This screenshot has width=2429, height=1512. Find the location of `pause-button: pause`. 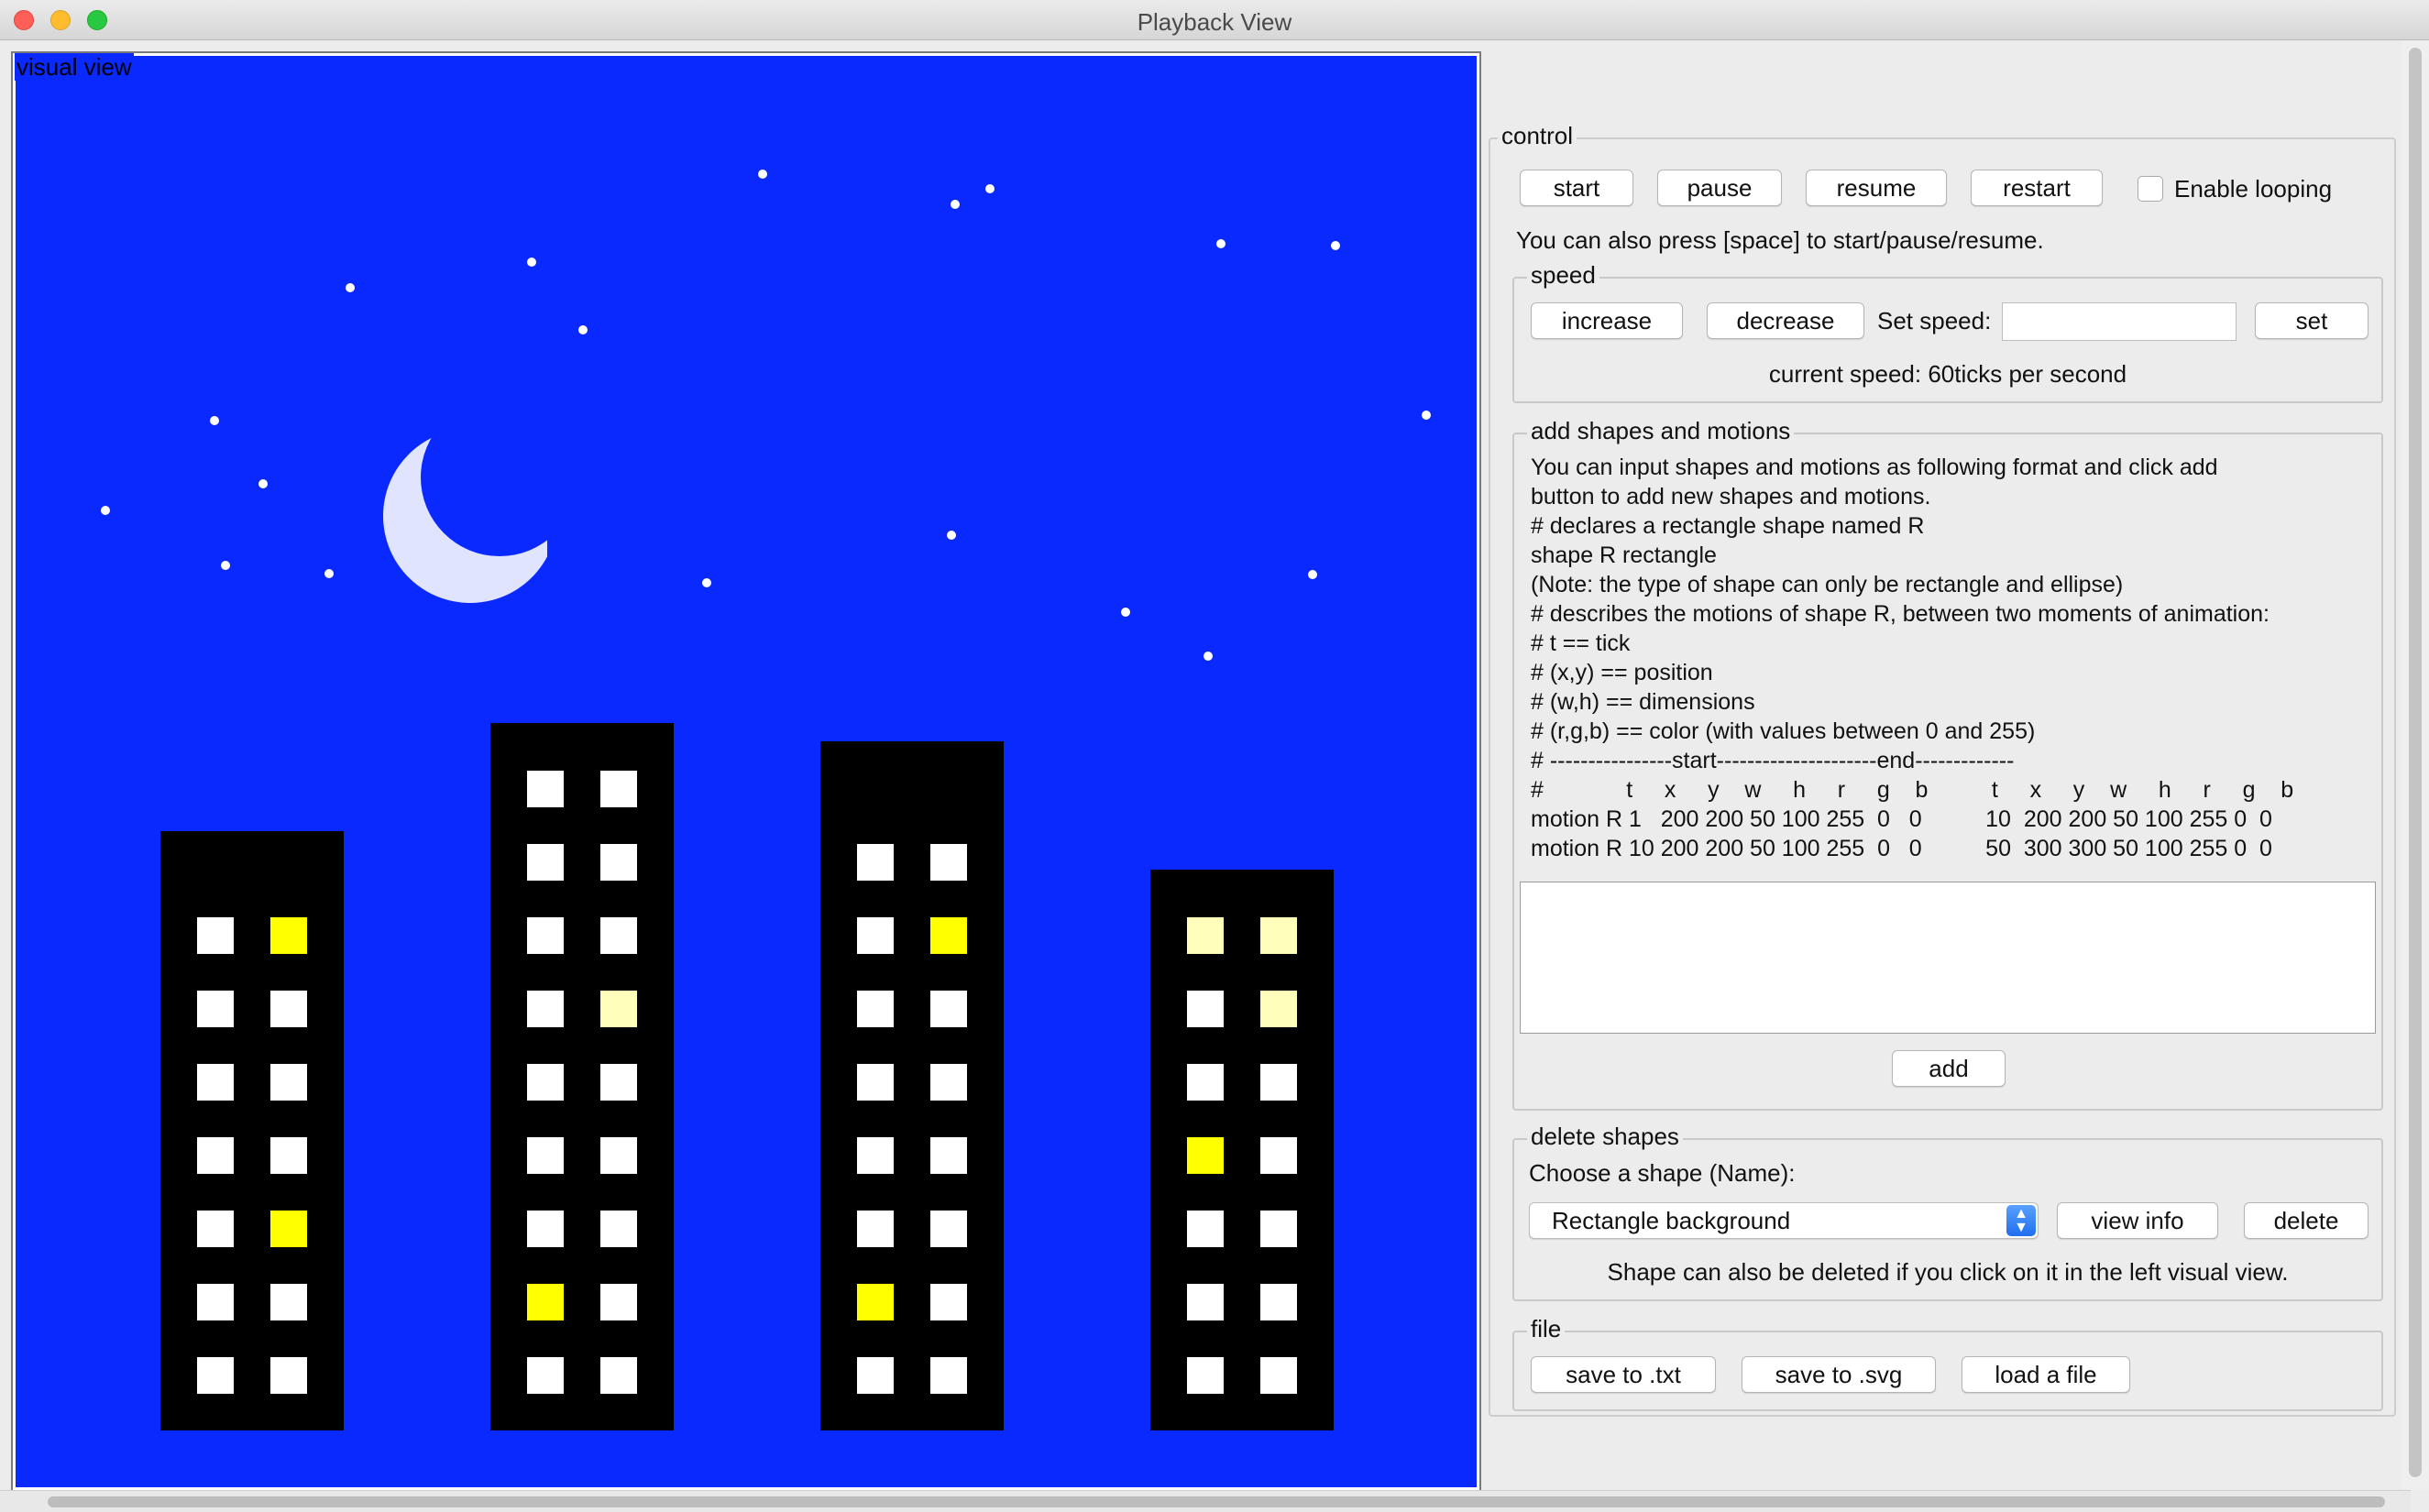

pause-button: pause is located at coordinates (1719, 188).